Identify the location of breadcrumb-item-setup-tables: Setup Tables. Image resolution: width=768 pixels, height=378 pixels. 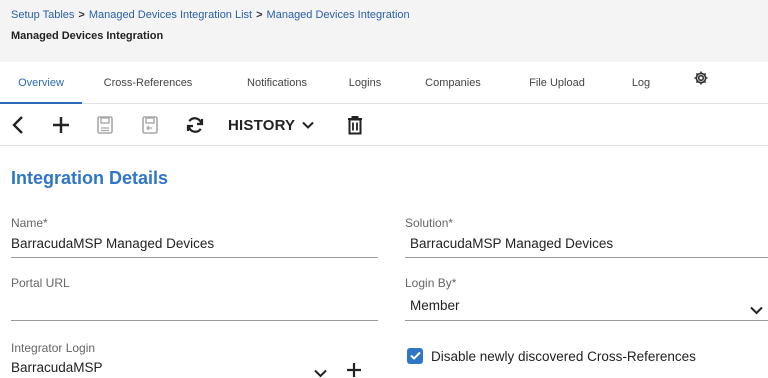
(42, 15).